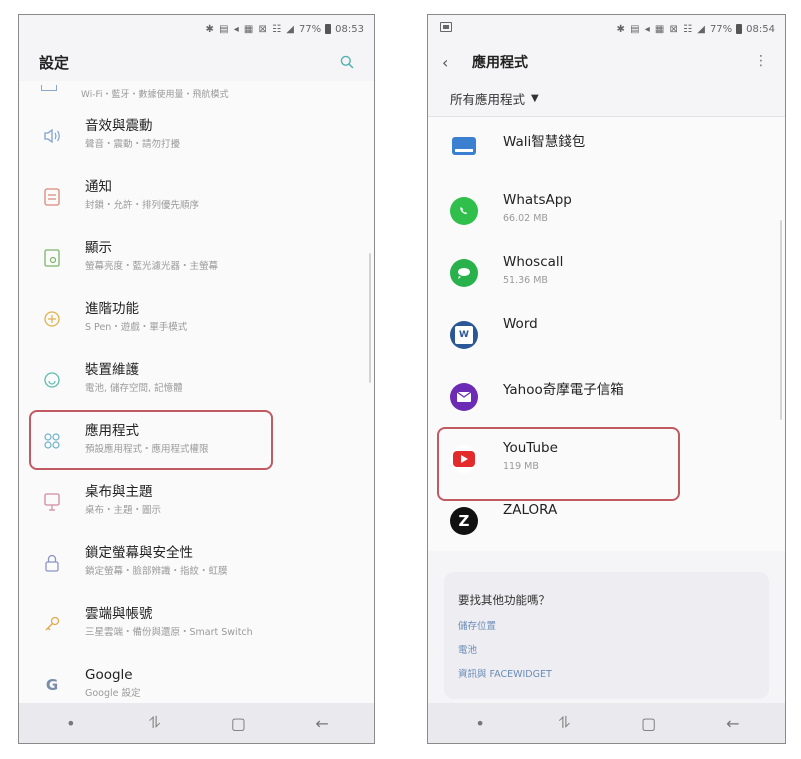  I want to click on settings-item-apps: 應用程式預設應用程式・應用程式權限, so click(196, 440).